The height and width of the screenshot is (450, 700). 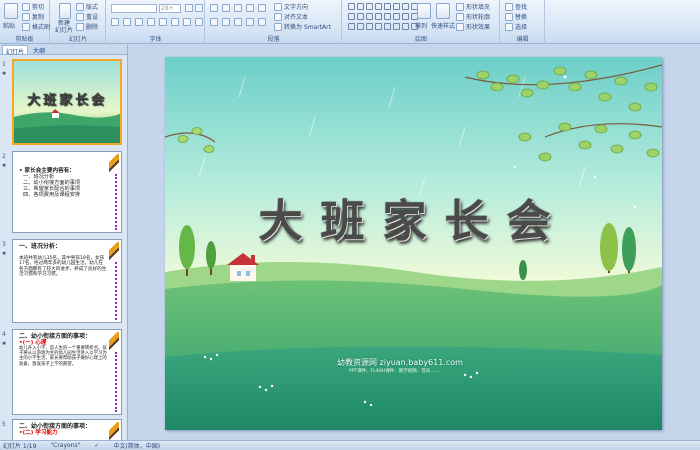 I want to click on shape-outline-button: 形状轮廓, so click(x=473, y=16).